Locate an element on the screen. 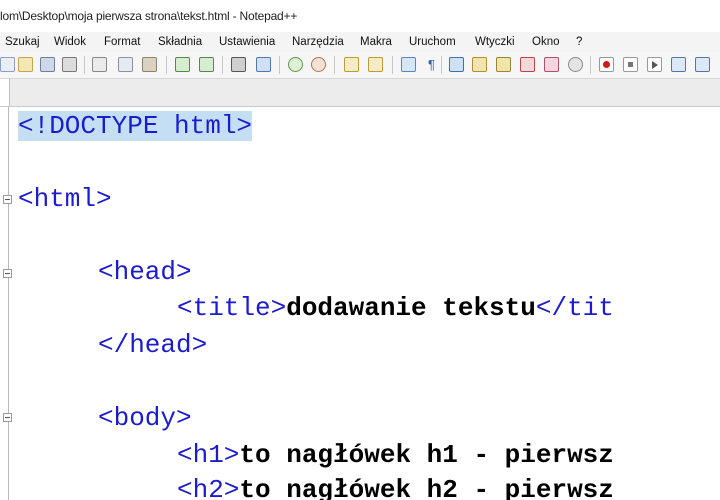 This screenshot has width=720, height=500. menu-wtyczki: Wtyczki is located at coordinates (495, 42).